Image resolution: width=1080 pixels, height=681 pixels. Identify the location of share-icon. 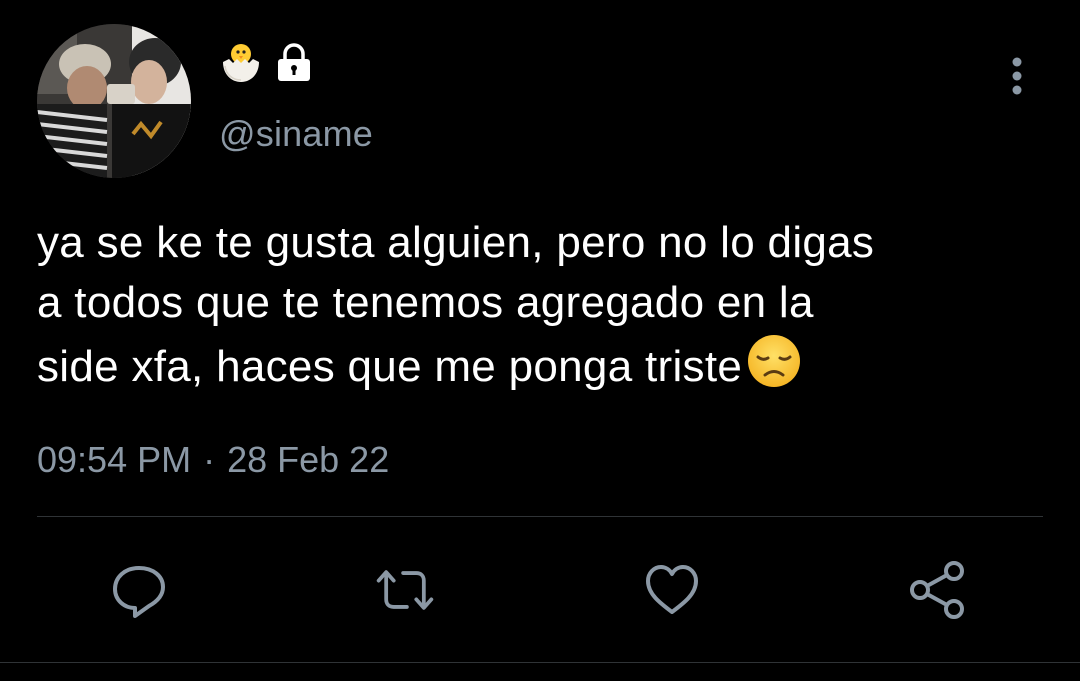
(937, 590).